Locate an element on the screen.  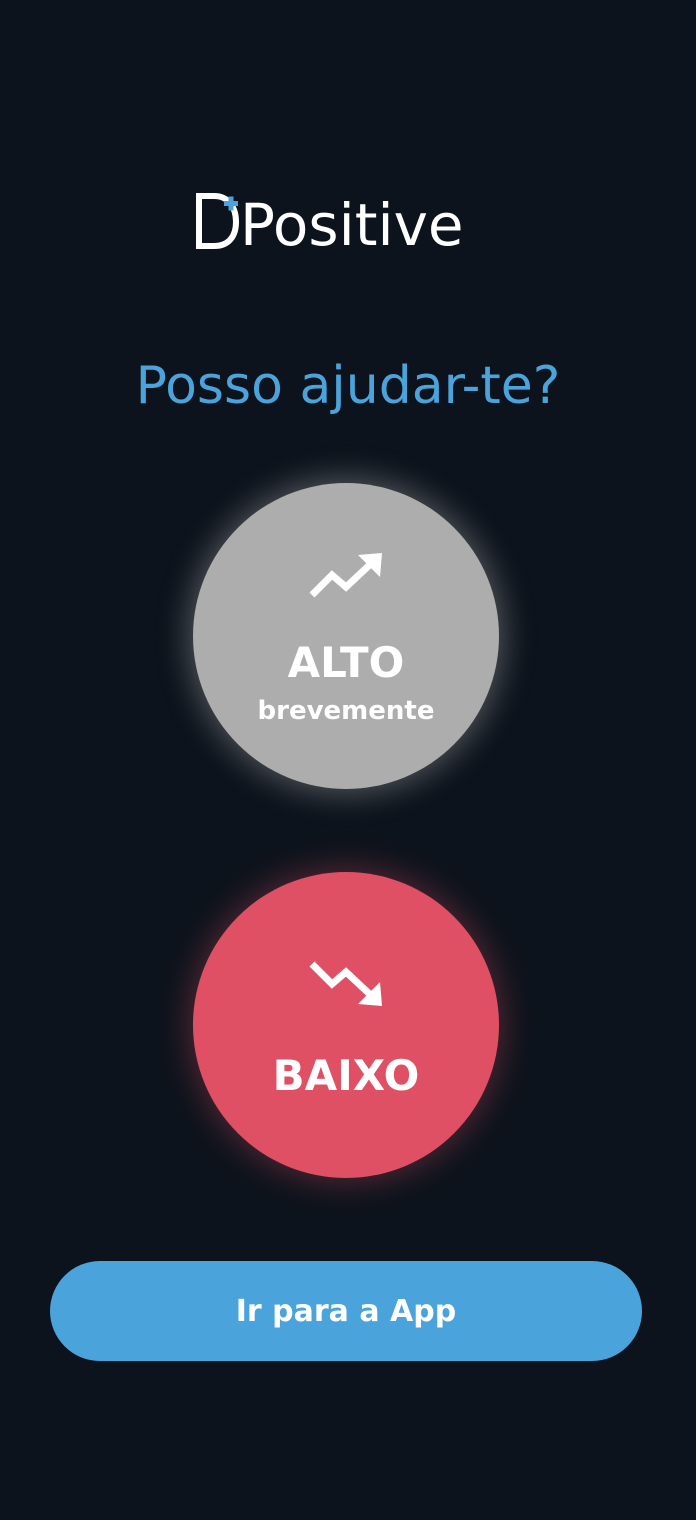
d-cross-logo-icon is located at coordinates (218, 221).